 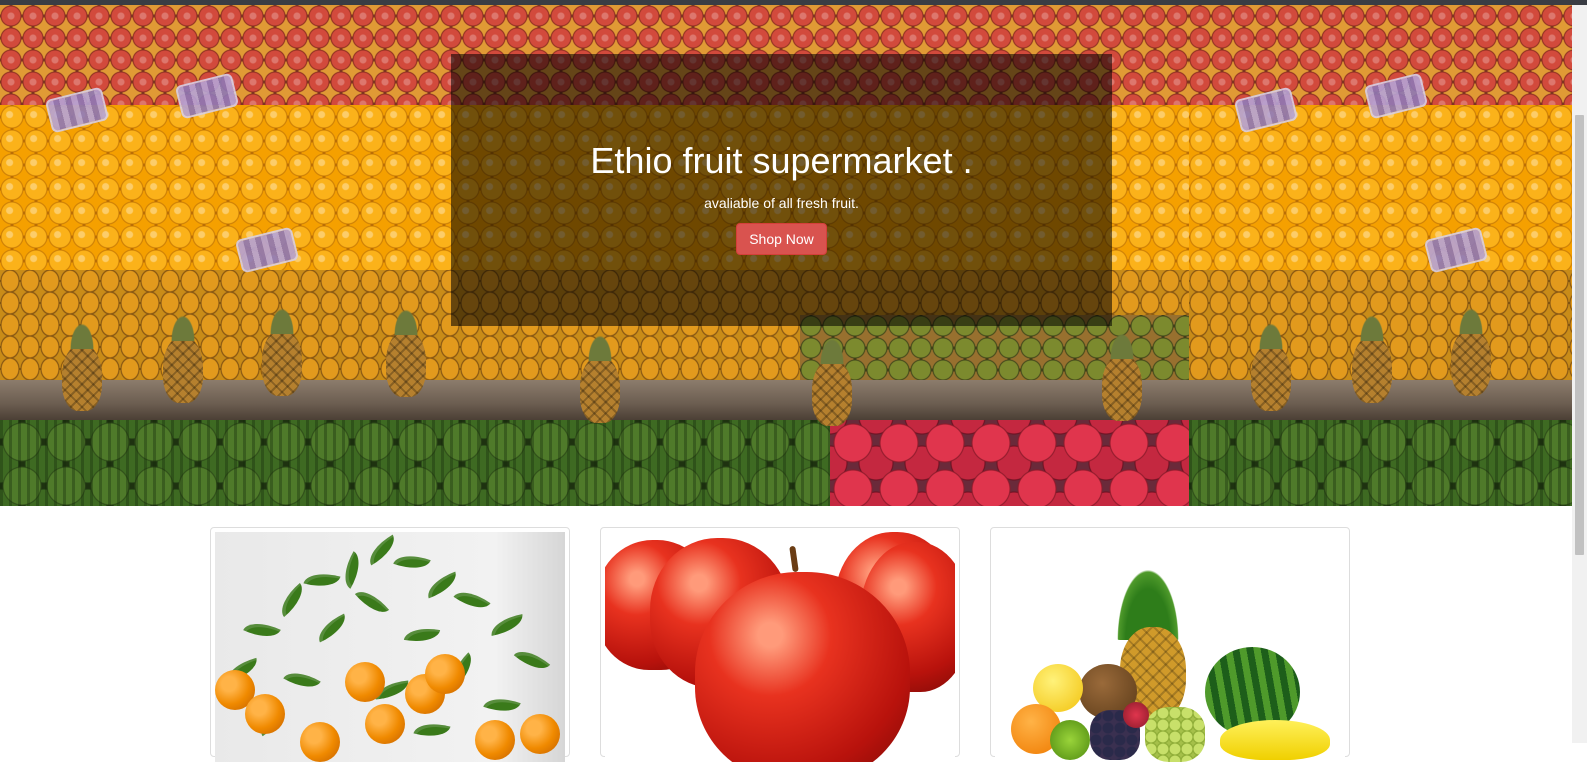 What do you see at coordinates (1579, 335) in the screenshot?
I see `scrollbar-thumb` at bounding box center [1579, 335].